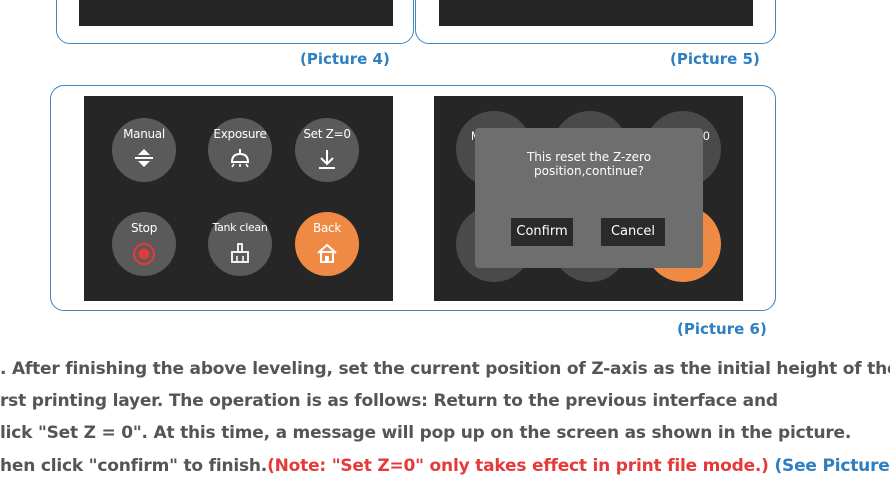 The width and height of the screenshot is (890, 486). What do you see at coordinates (144, 158) in the screenshot?
I see `arrows-up-down-icon` at bounding box center [144, 158].